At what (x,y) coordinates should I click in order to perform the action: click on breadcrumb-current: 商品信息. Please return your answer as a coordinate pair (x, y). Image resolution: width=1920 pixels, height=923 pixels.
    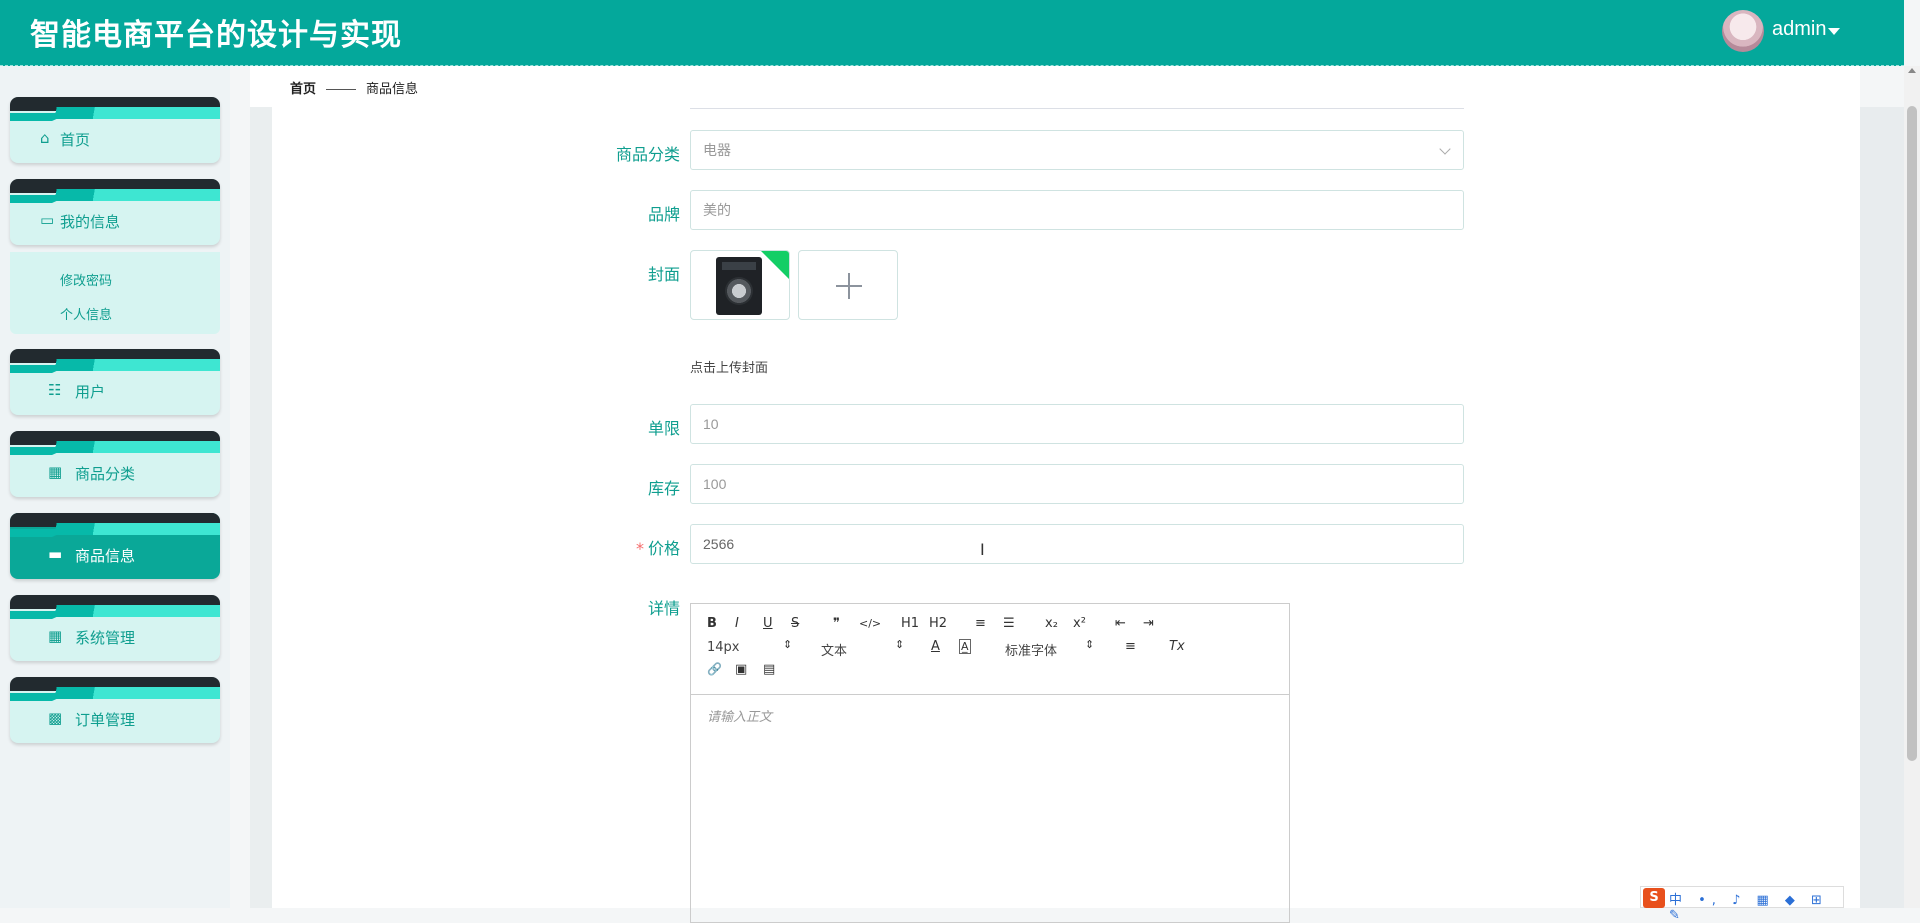
    Looking at the image, I should click on (392, 89).